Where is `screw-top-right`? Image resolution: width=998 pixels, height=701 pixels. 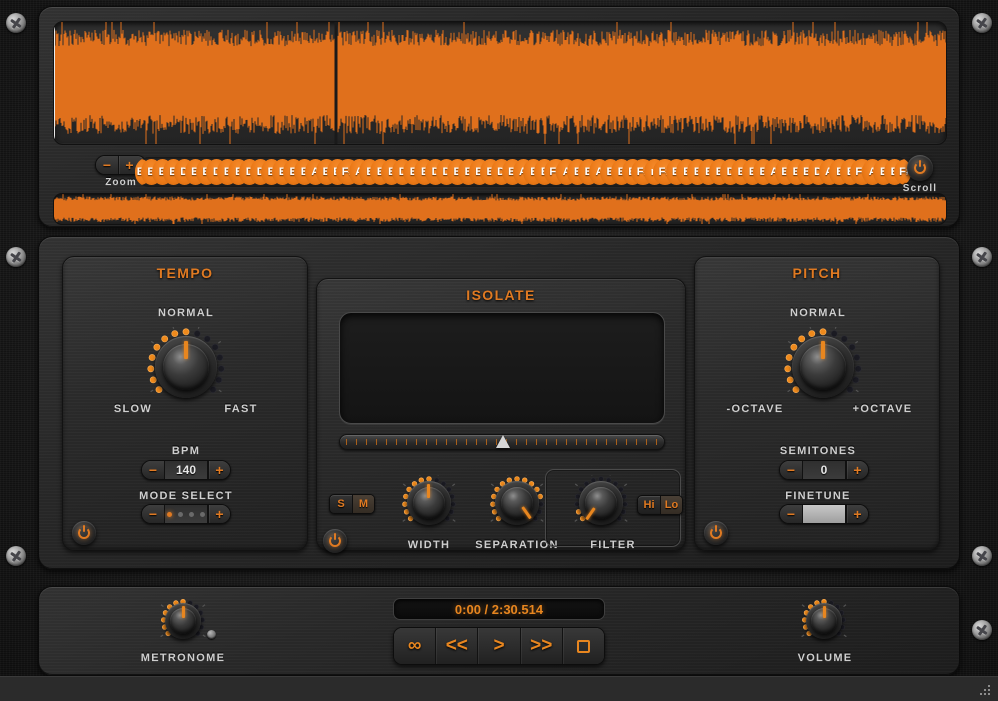
screw-top-right is located at coordinates (982, 23).